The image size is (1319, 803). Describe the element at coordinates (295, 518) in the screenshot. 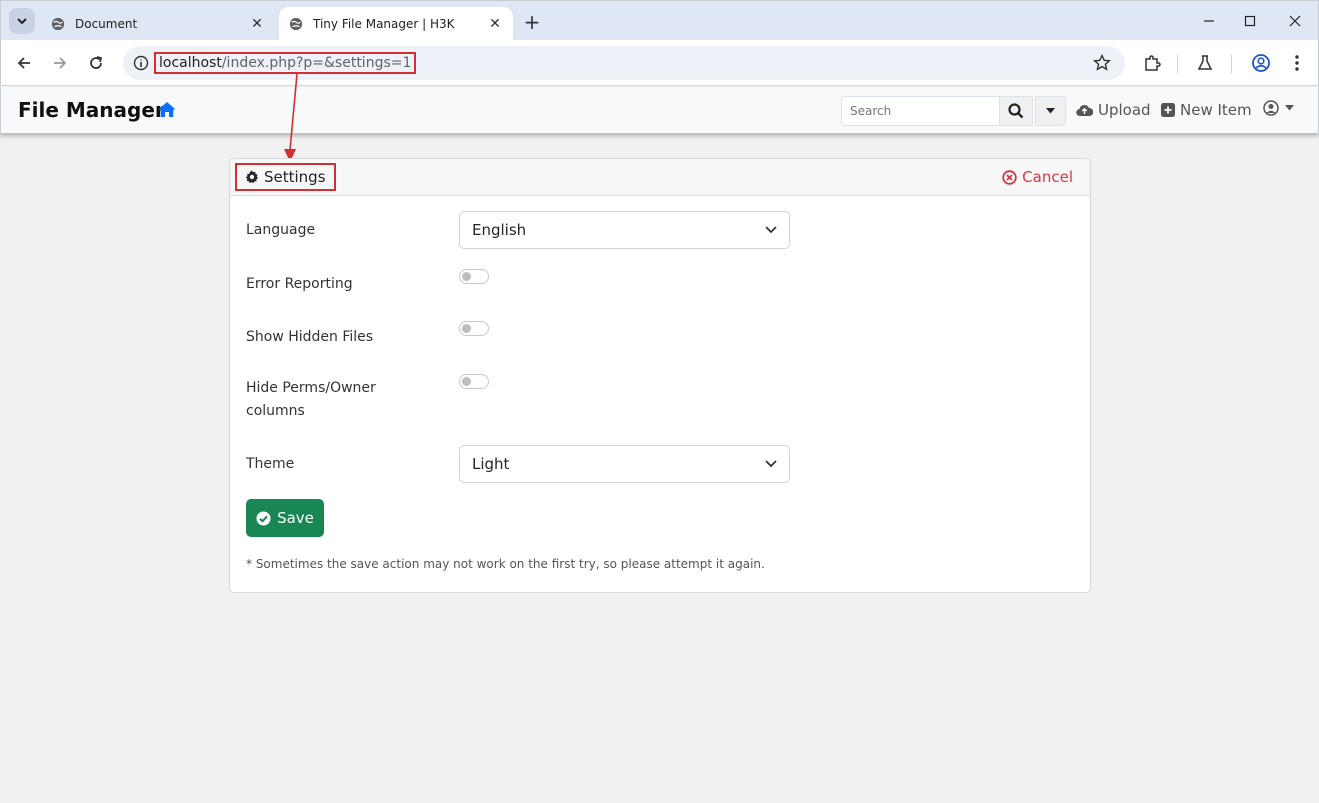

I see `save-label: Save` at that location.